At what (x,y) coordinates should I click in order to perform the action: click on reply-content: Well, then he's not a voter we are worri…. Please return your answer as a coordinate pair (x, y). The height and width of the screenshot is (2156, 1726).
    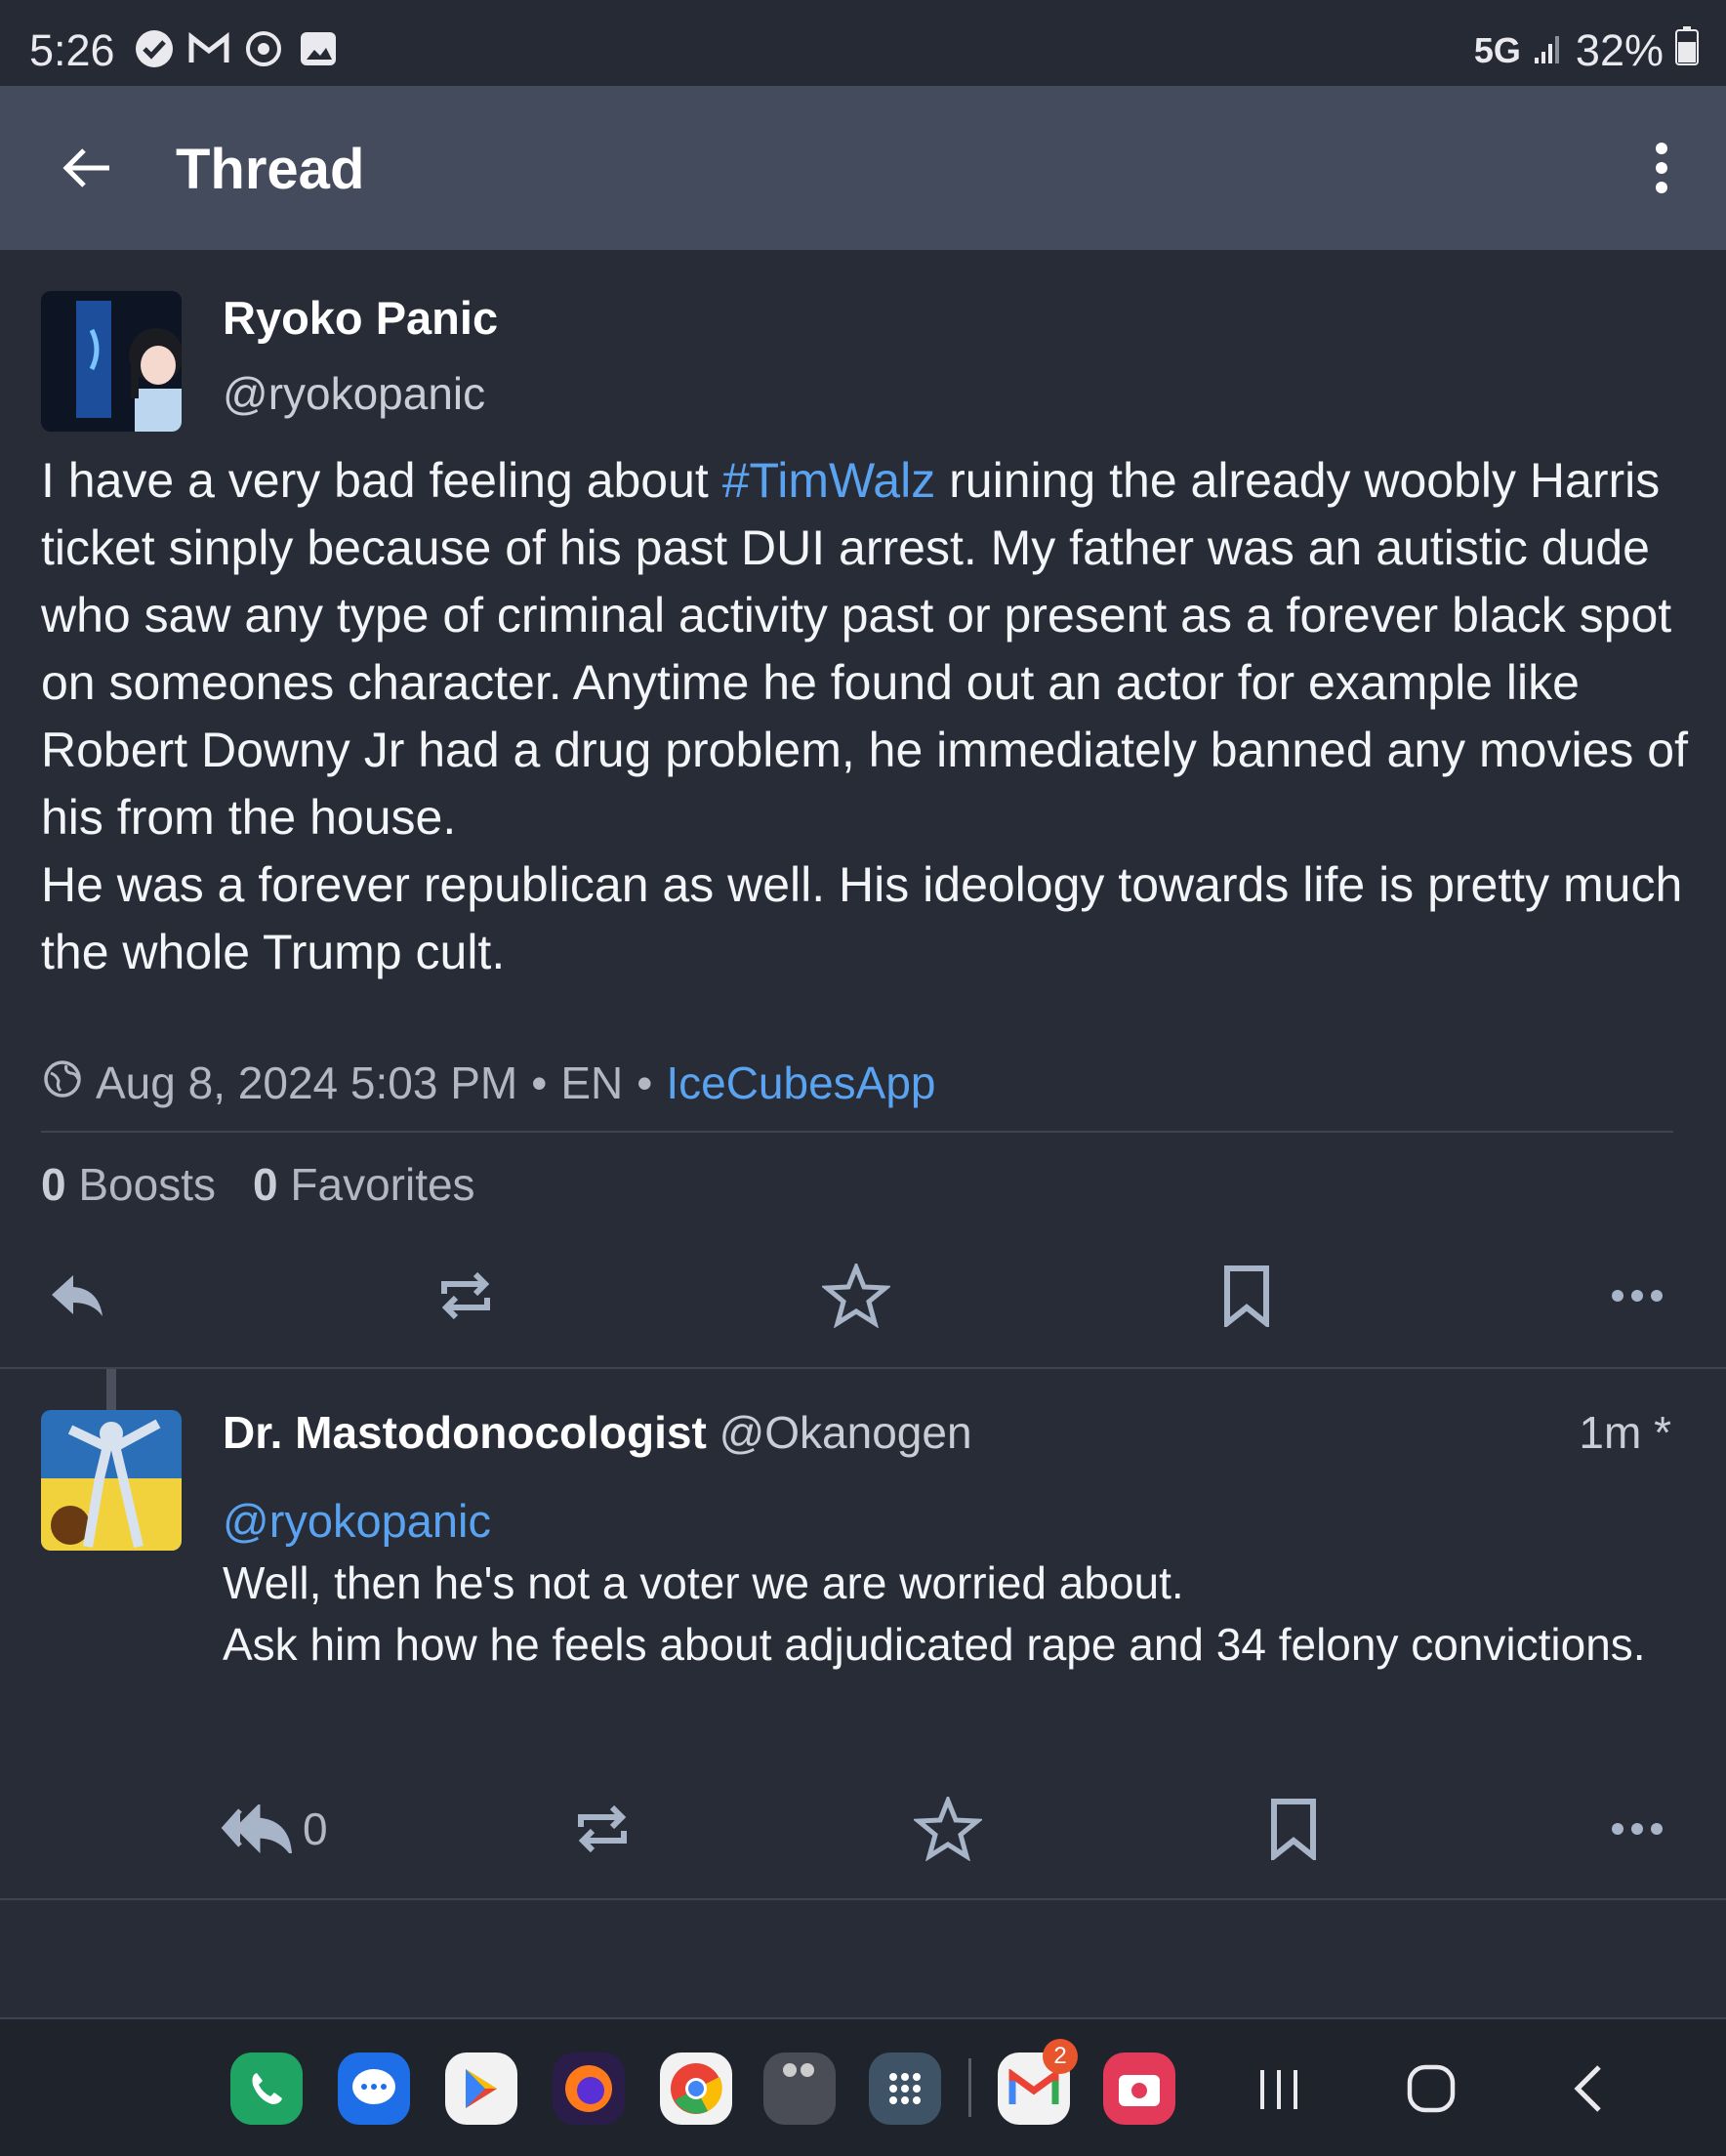
    Looking at the image, I should click on (955, 1615).